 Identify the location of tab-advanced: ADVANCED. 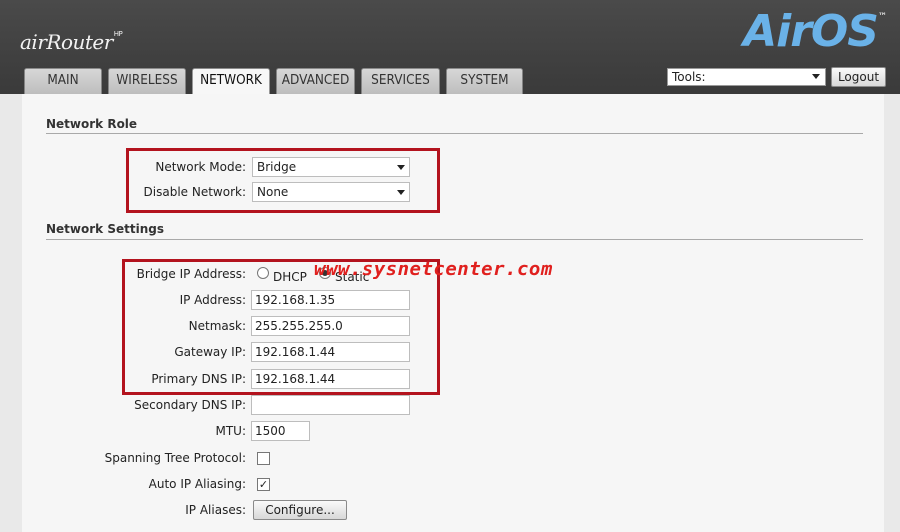
(315, 81).